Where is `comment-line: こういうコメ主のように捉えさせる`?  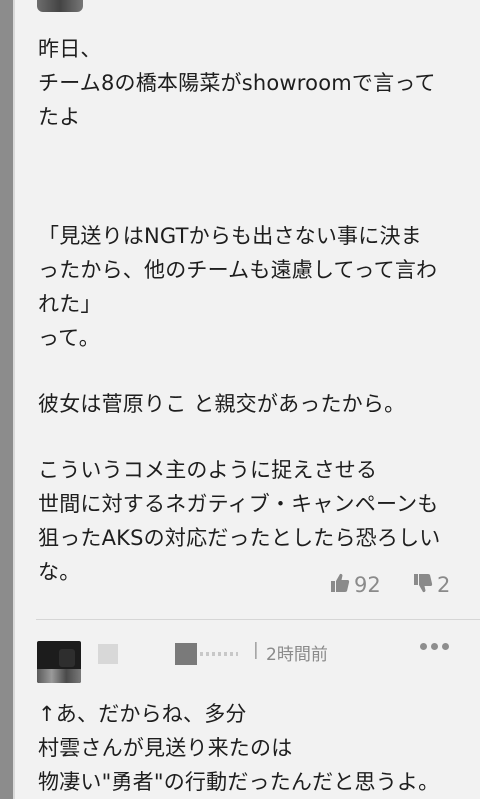
comment-line: こういうコメ主のように捉えさせる is located at coordinates (208, 470).